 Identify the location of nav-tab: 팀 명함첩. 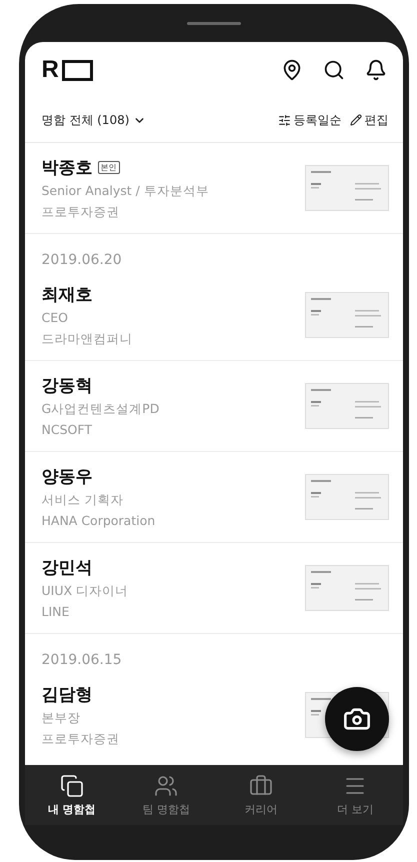
(166, 795).